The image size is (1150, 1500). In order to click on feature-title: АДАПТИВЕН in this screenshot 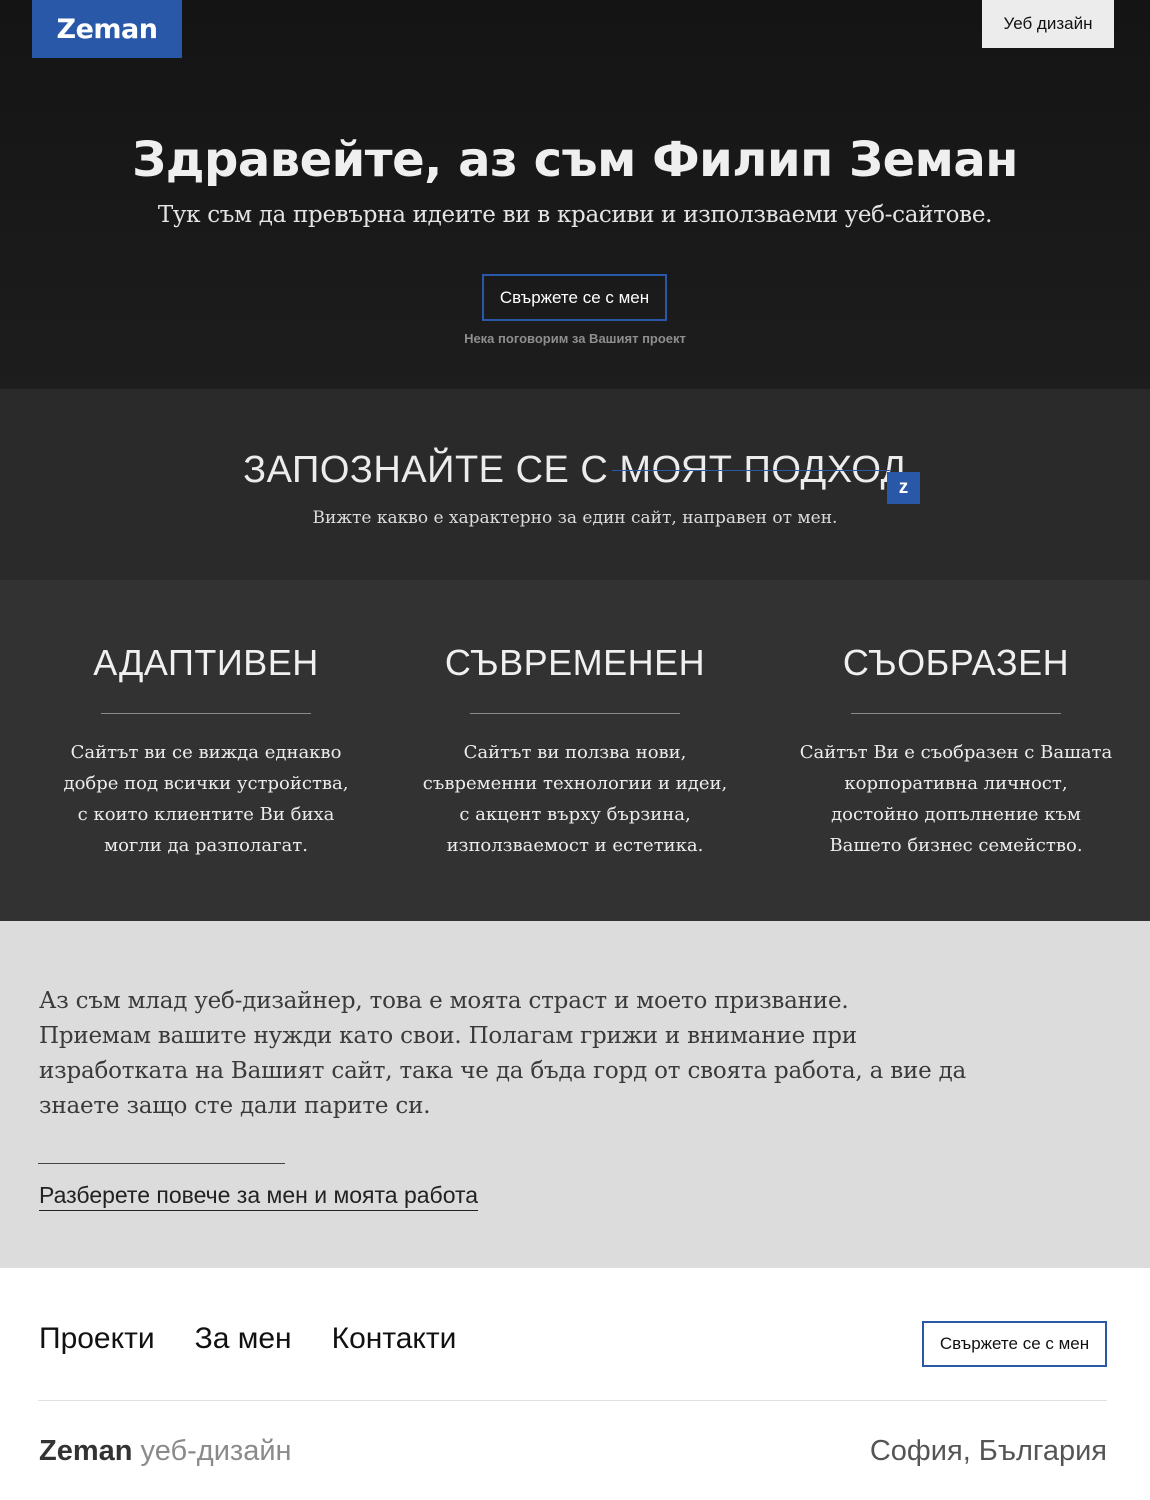, I will do `click(206, 662)`.